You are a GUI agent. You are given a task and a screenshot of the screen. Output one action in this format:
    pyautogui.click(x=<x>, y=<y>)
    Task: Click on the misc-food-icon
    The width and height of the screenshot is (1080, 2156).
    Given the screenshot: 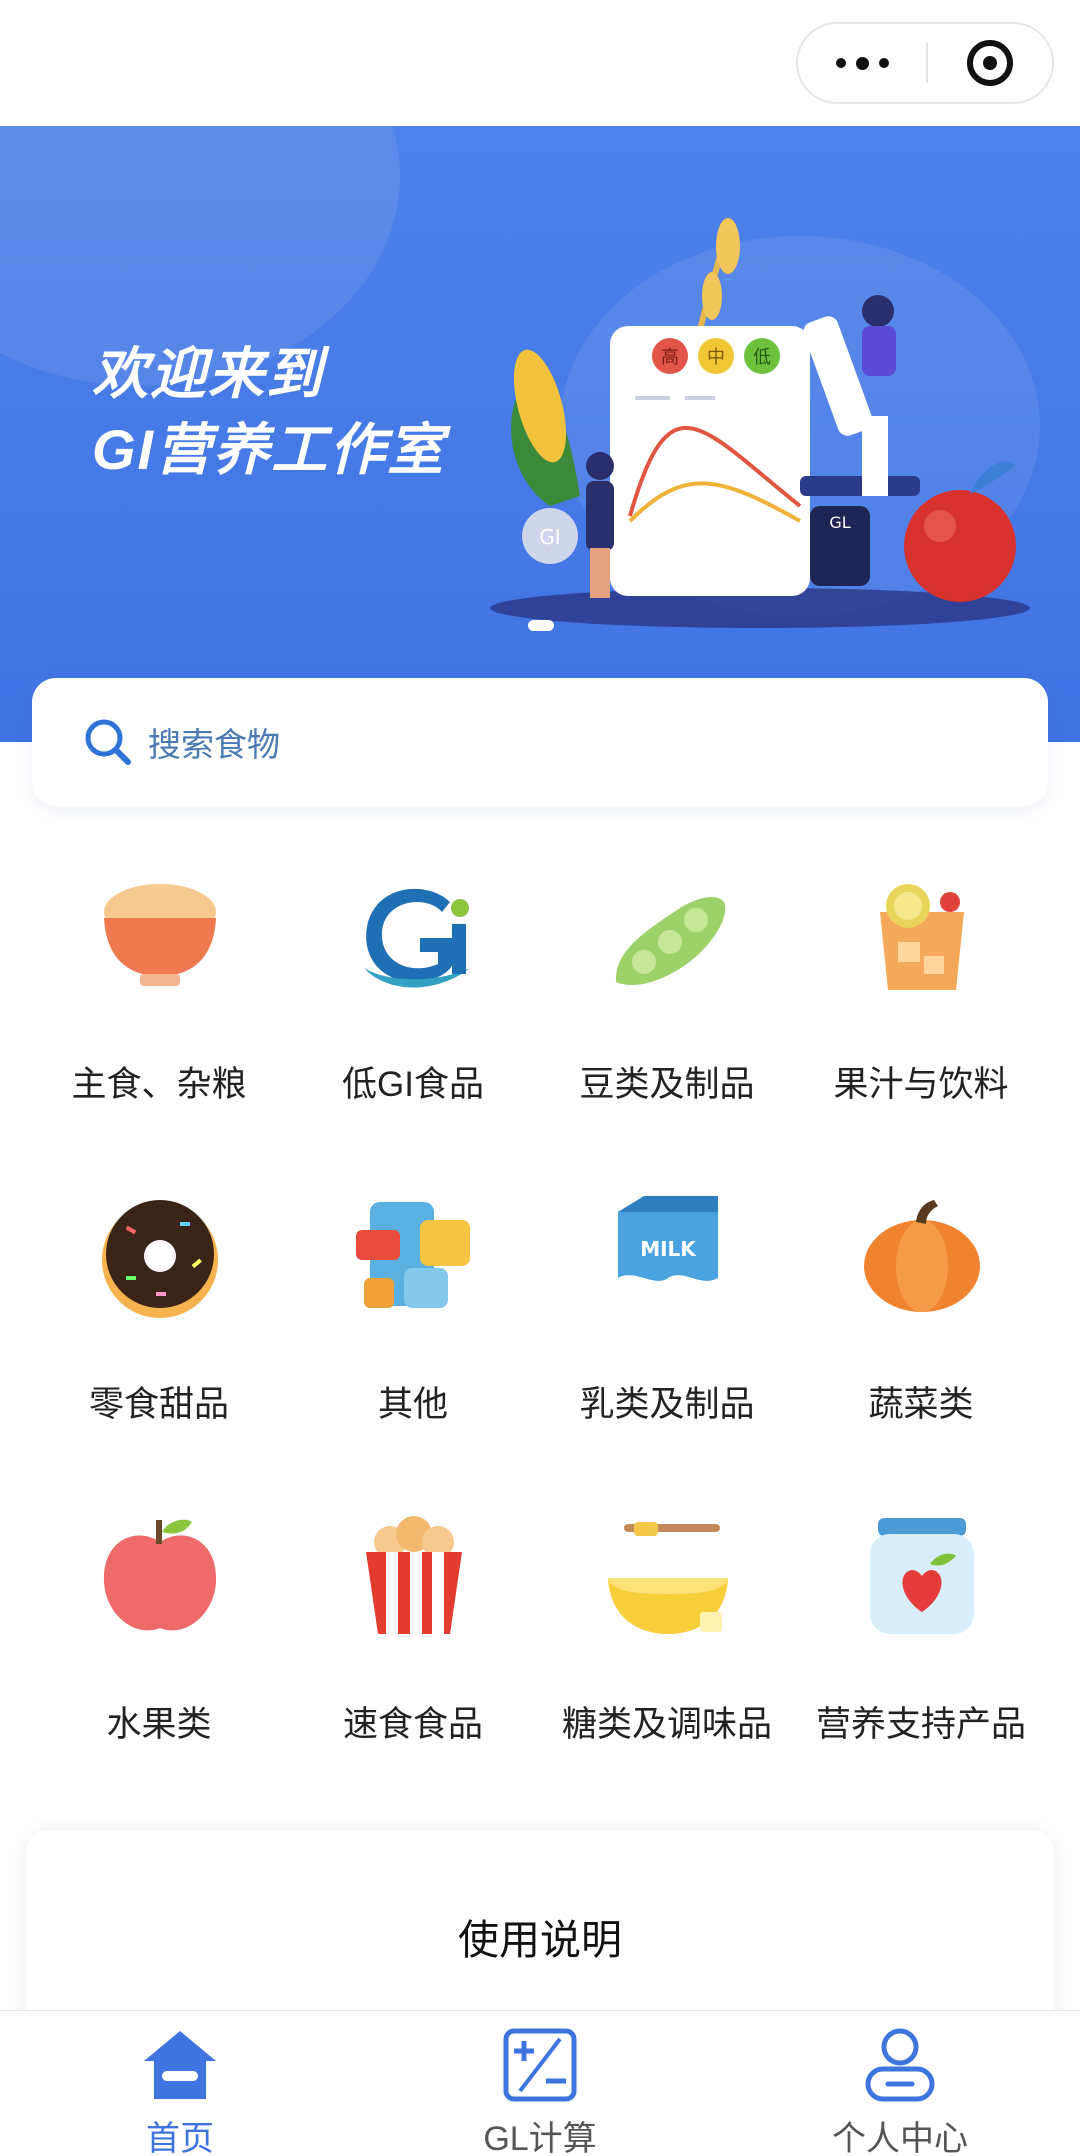 What is the action you would take?
    pyautogui.click(x=413, y=1255)
    